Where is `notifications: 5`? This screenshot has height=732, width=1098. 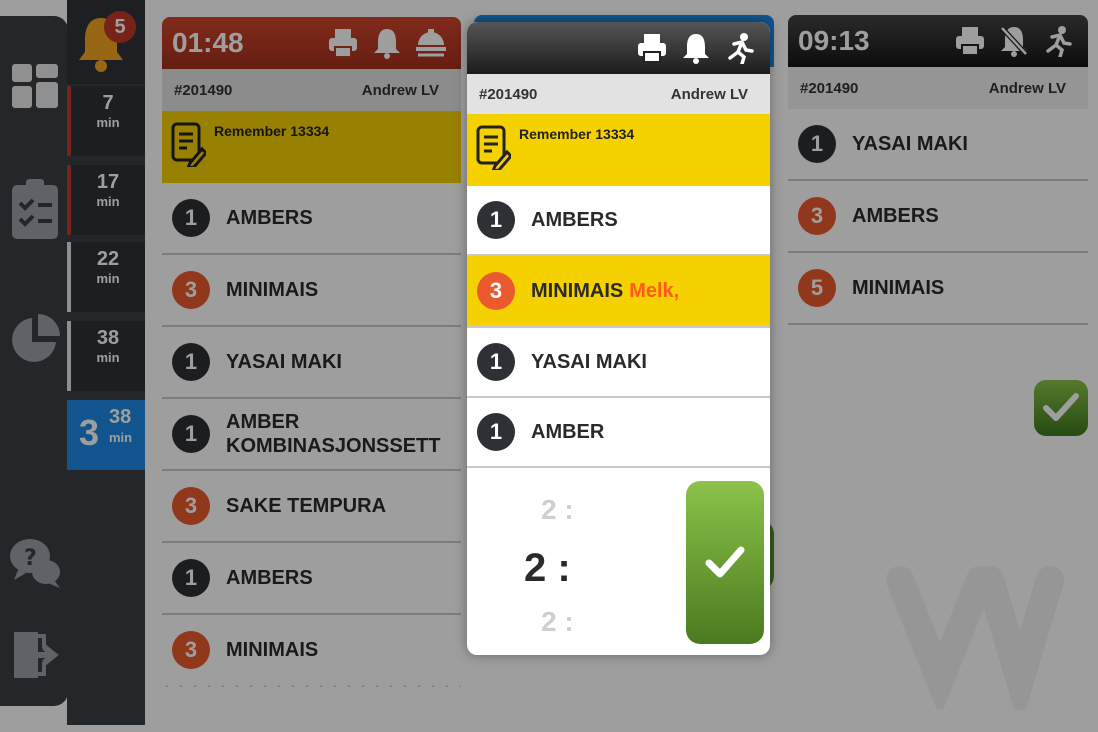
notifications: 5 is located at coordinates (106, 42).